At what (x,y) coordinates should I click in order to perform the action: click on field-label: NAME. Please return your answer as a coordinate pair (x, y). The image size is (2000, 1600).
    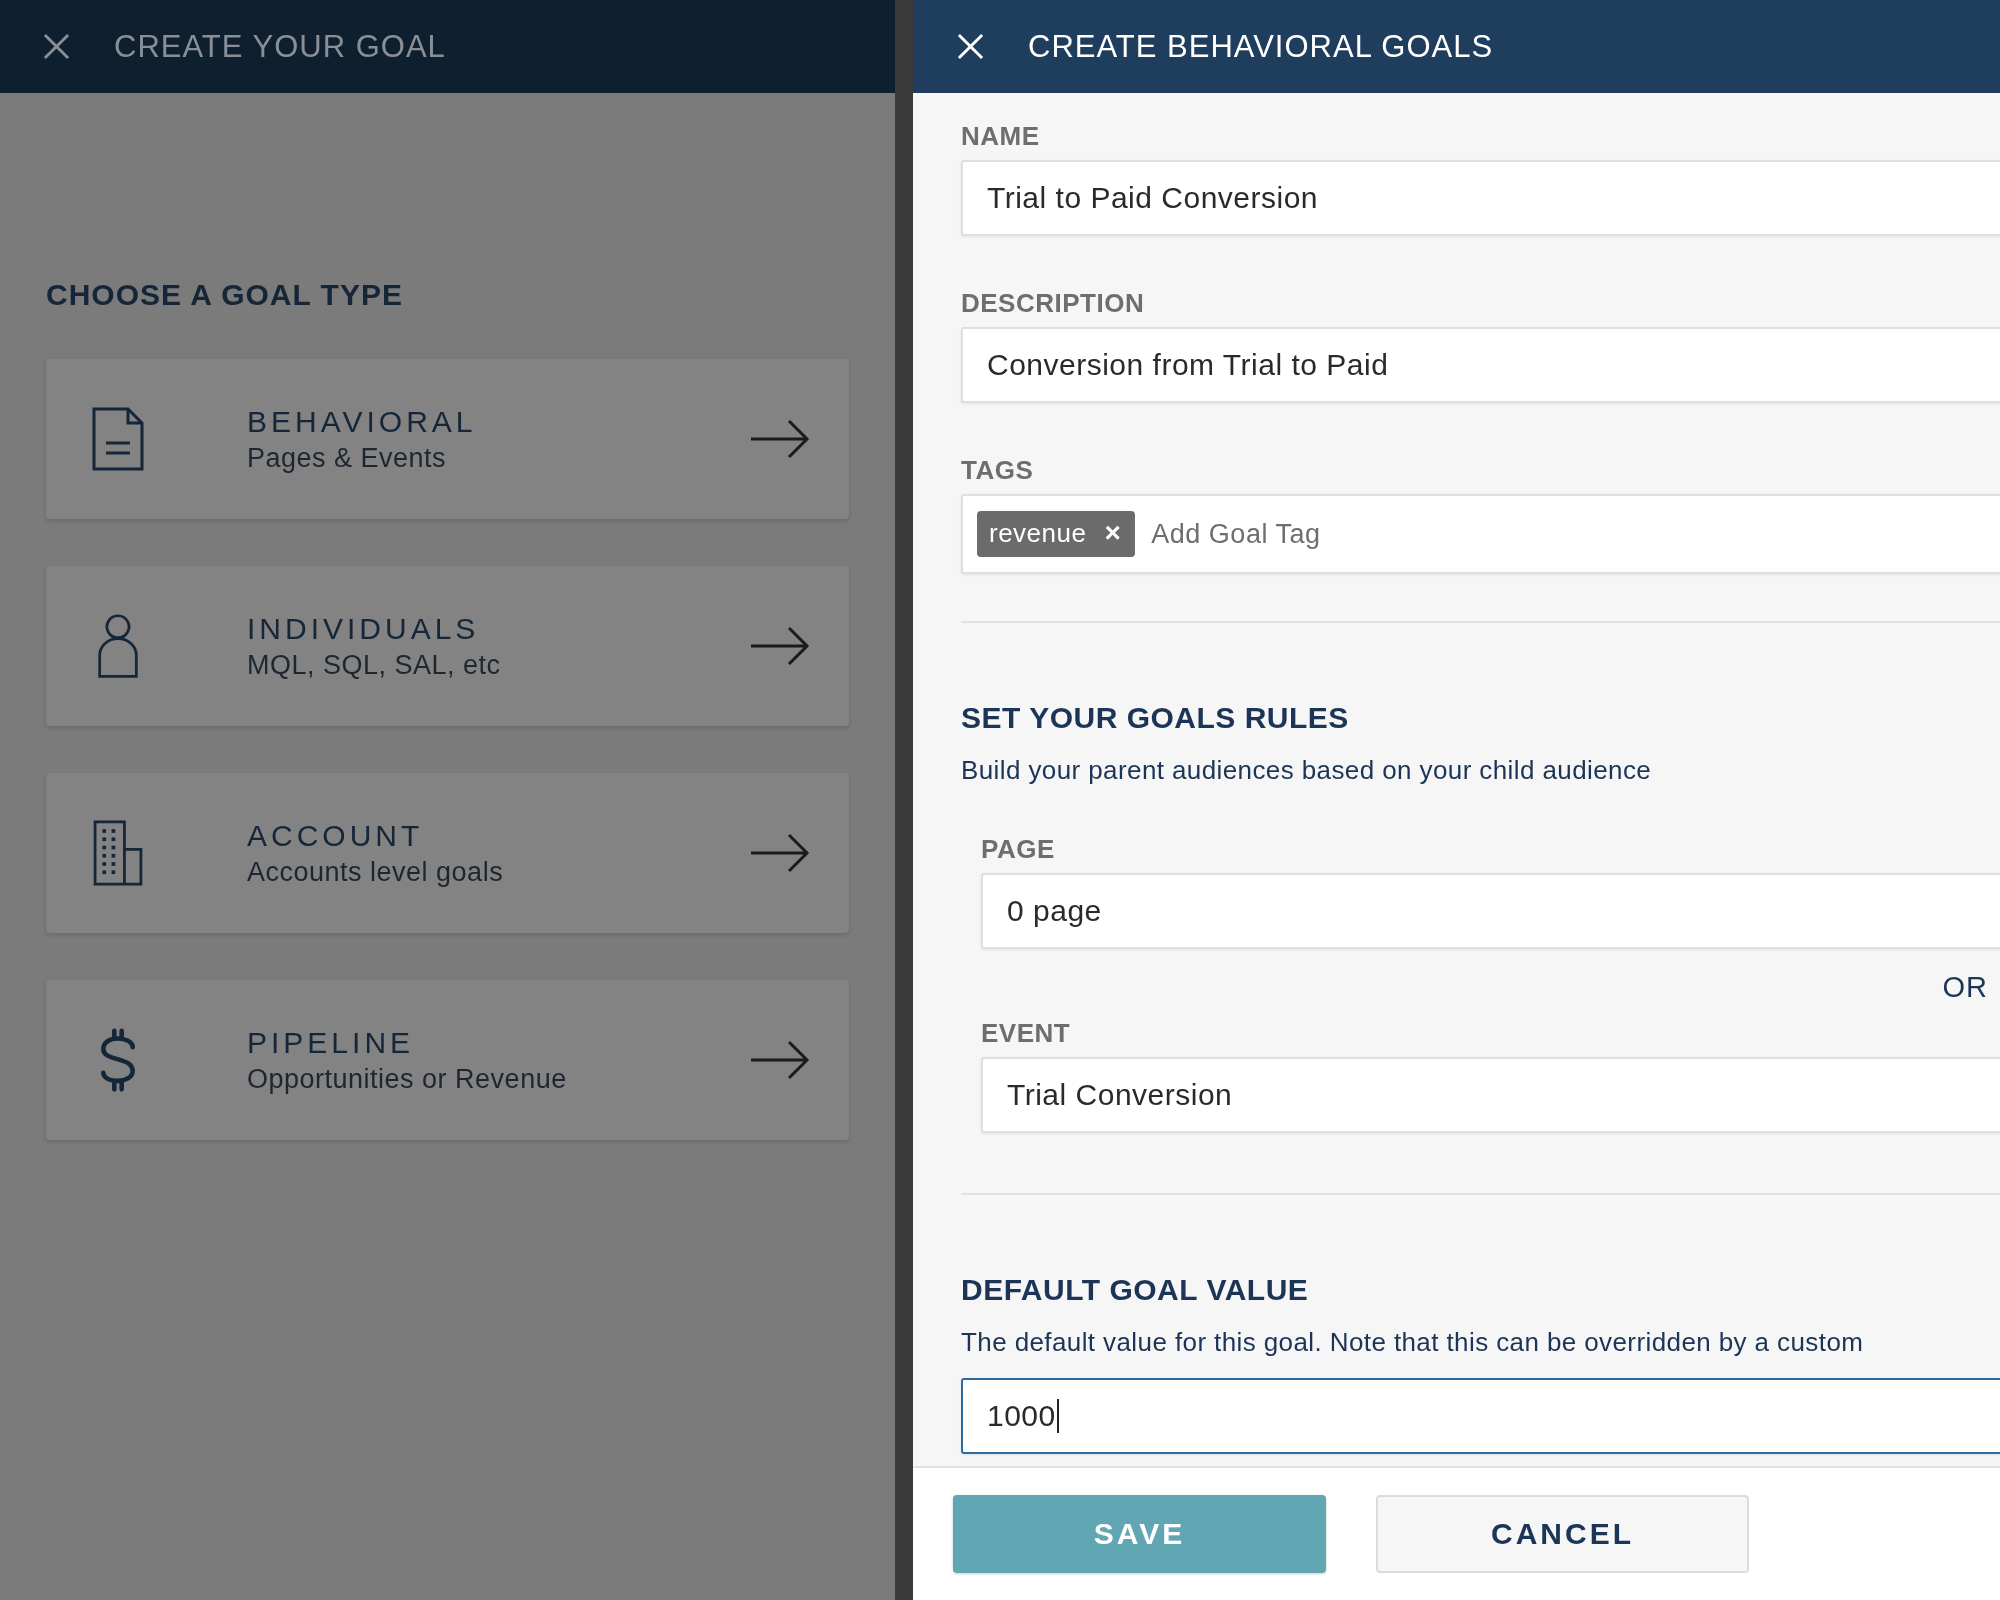
    Looking at the image, I should click on (1001, 136).